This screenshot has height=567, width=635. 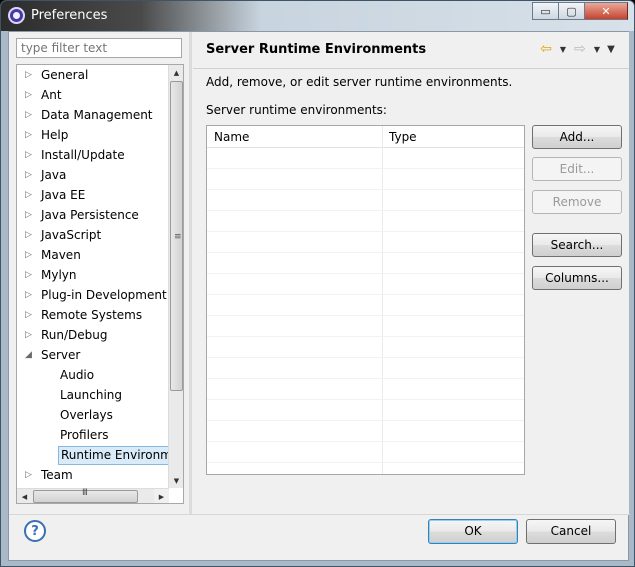 I want to click on tree-item-label: Team, so click(x=57, y=475).